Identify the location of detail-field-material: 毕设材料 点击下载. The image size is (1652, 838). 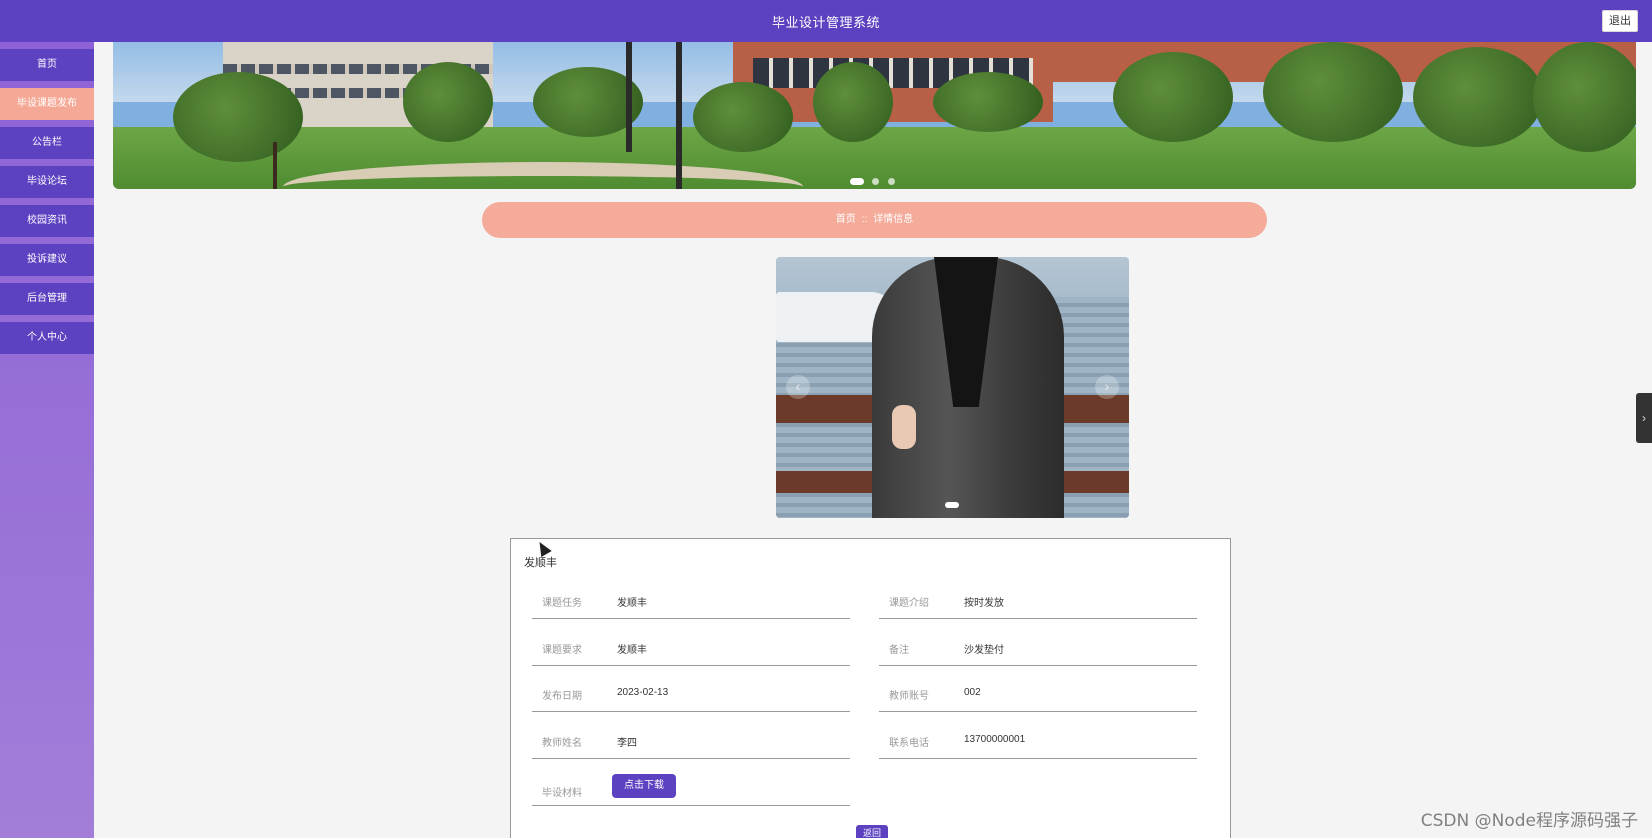
(691, 786).